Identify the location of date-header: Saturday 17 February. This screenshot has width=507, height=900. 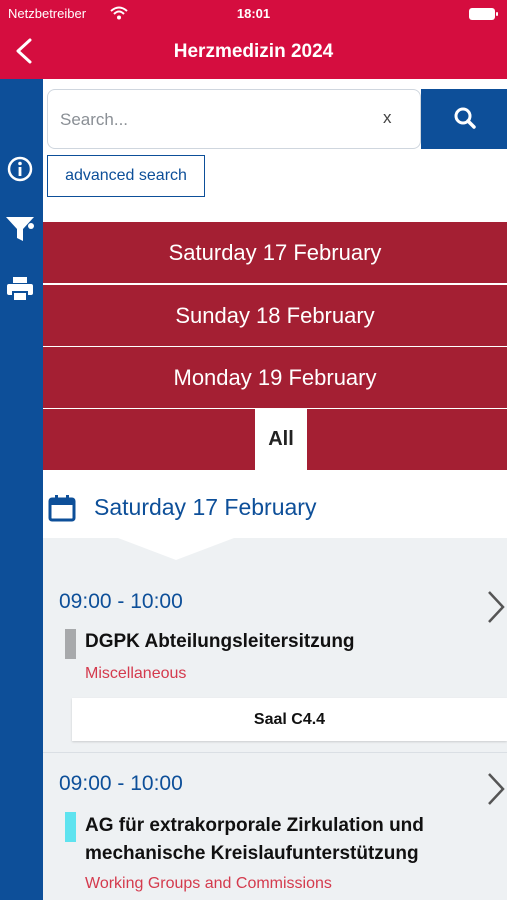
(275, 504).